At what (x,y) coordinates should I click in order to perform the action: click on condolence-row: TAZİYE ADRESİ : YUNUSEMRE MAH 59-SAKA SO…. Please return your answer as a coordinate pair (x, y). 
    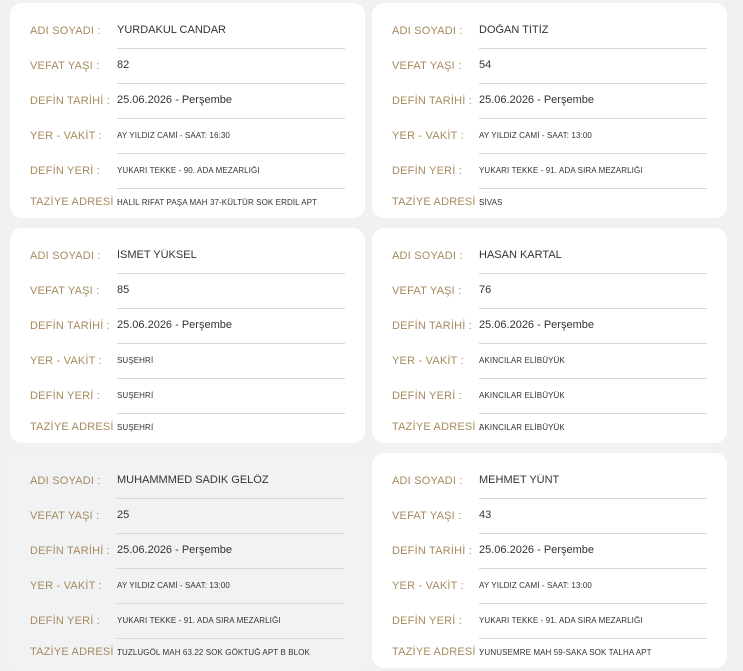
    Looking at the image, I should click on (549, 652).